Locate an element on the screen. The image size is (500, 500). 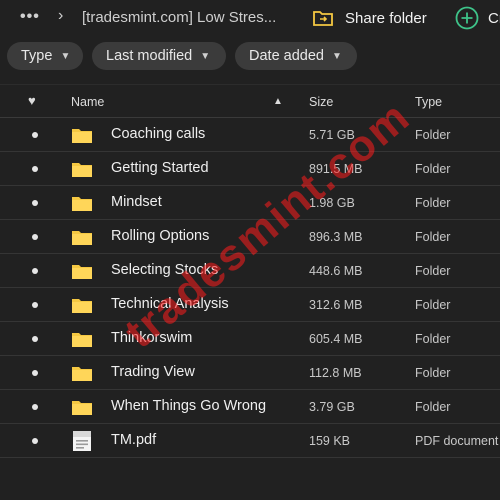
item-name: Rolling Options is located at coordinates (160, 236).